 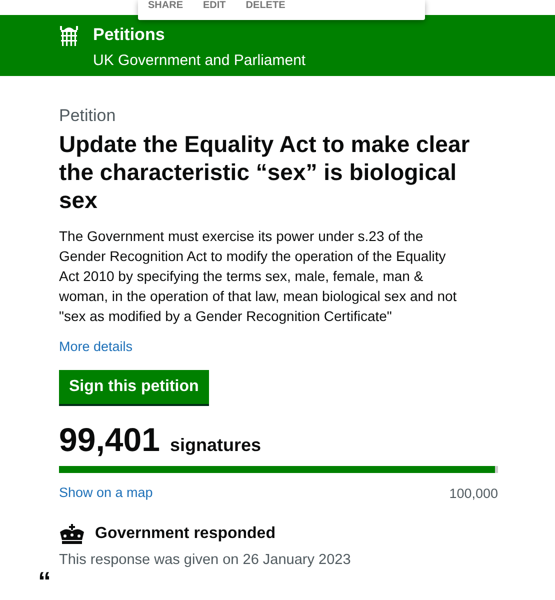 What do you see at coordinates (45, 577) in the screenshot?
I see `quote-mark: “` at bounding box center [45, 577].